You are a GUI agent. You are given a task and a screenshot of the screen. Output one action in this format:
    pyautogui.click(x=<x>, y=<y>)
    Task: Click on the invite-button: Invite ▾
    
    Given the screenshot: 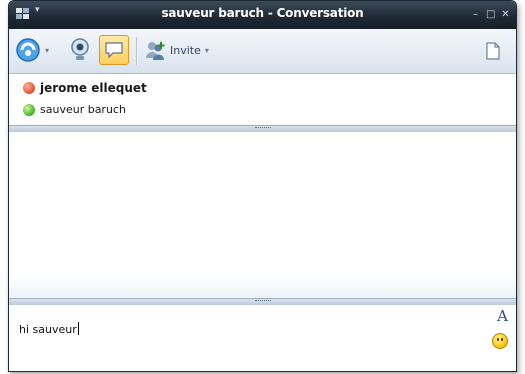 What is the action you would take?
    pyautogui.click(x=176, y=50)
    